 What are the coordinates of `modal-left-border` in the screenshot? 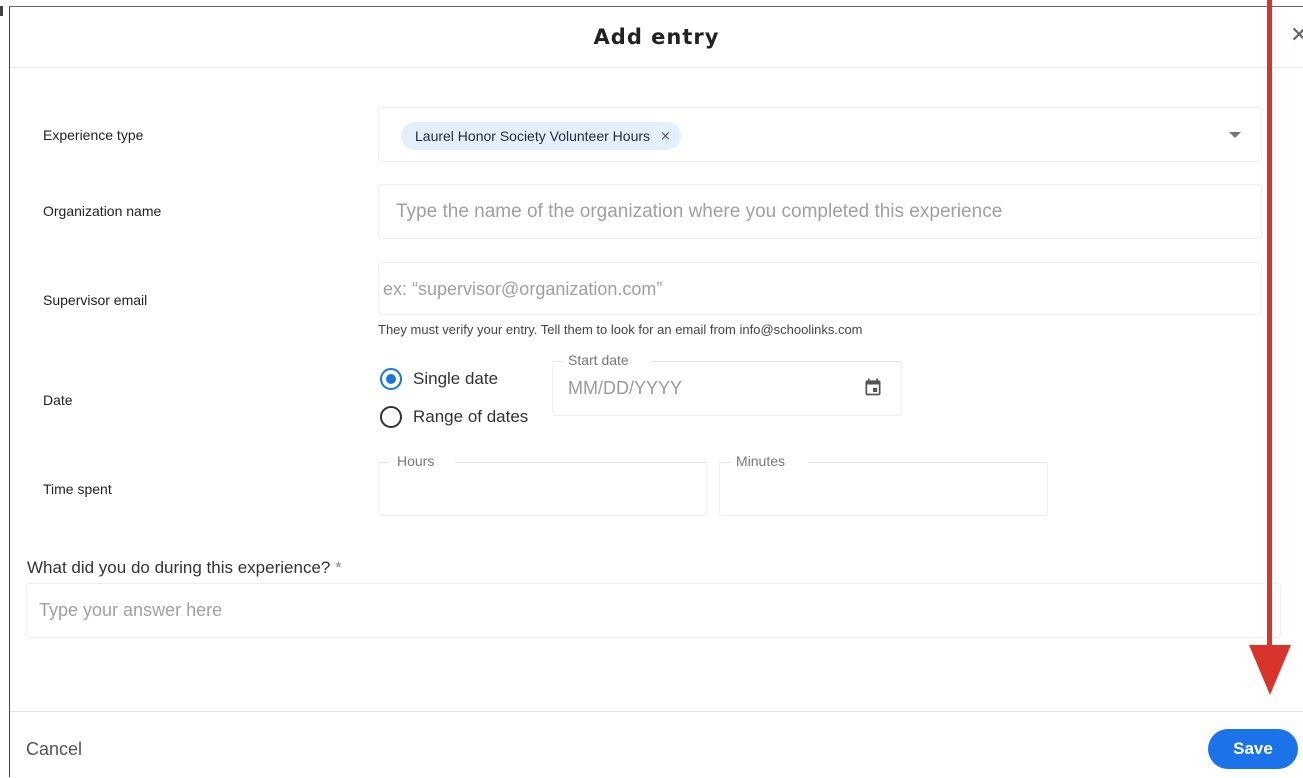 It's located at (9, 391).